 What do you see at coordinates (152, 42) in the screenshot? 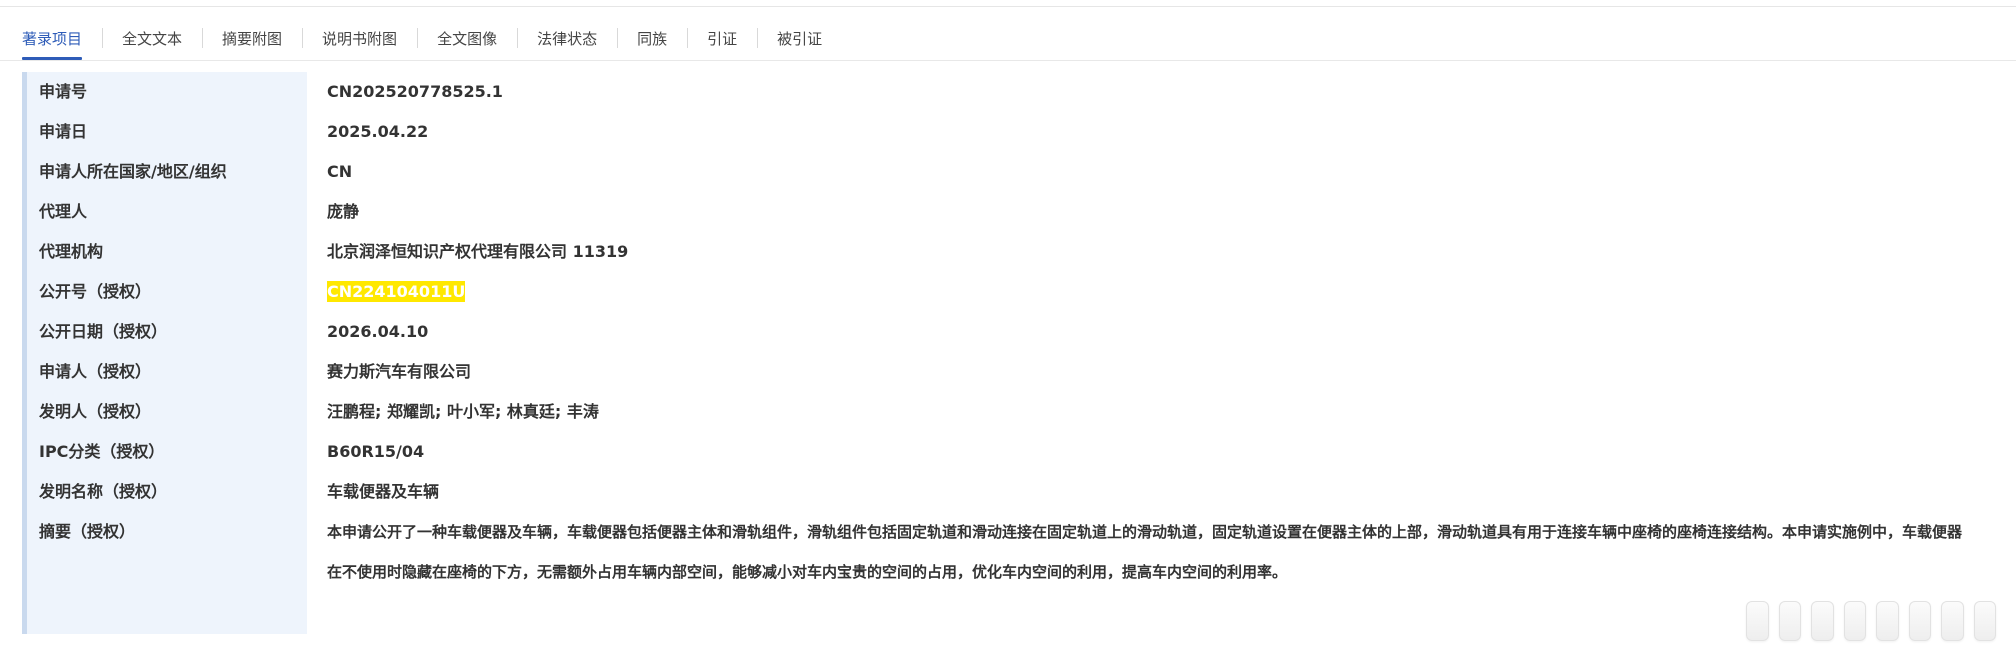
I see `tab-full-text: 全文文本` at bounding box center [152, 42].